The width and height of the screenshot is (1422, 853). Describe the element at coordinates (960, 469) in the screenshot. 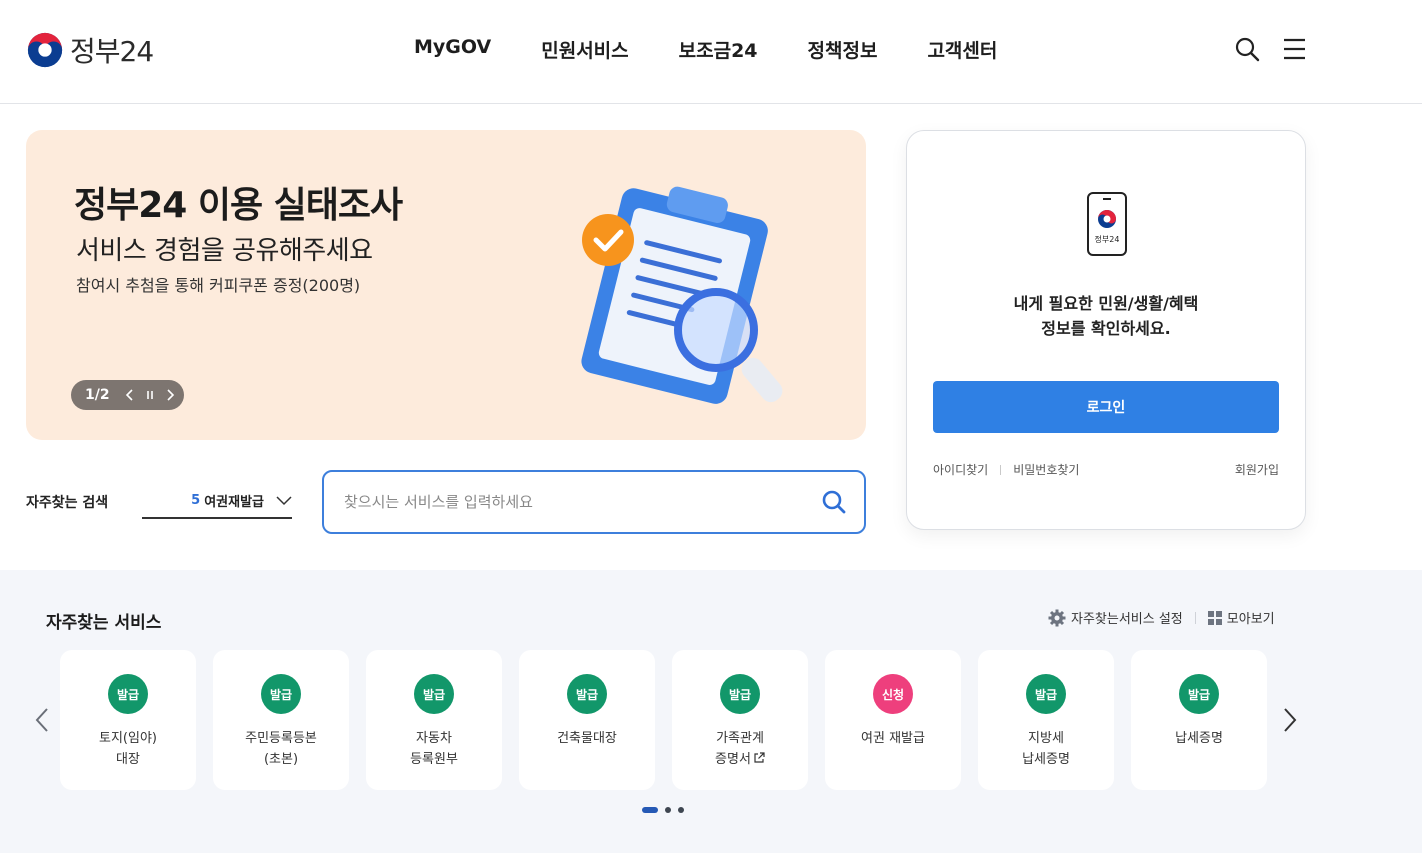

I see `find-id-link: 아이디찾기` at that location.